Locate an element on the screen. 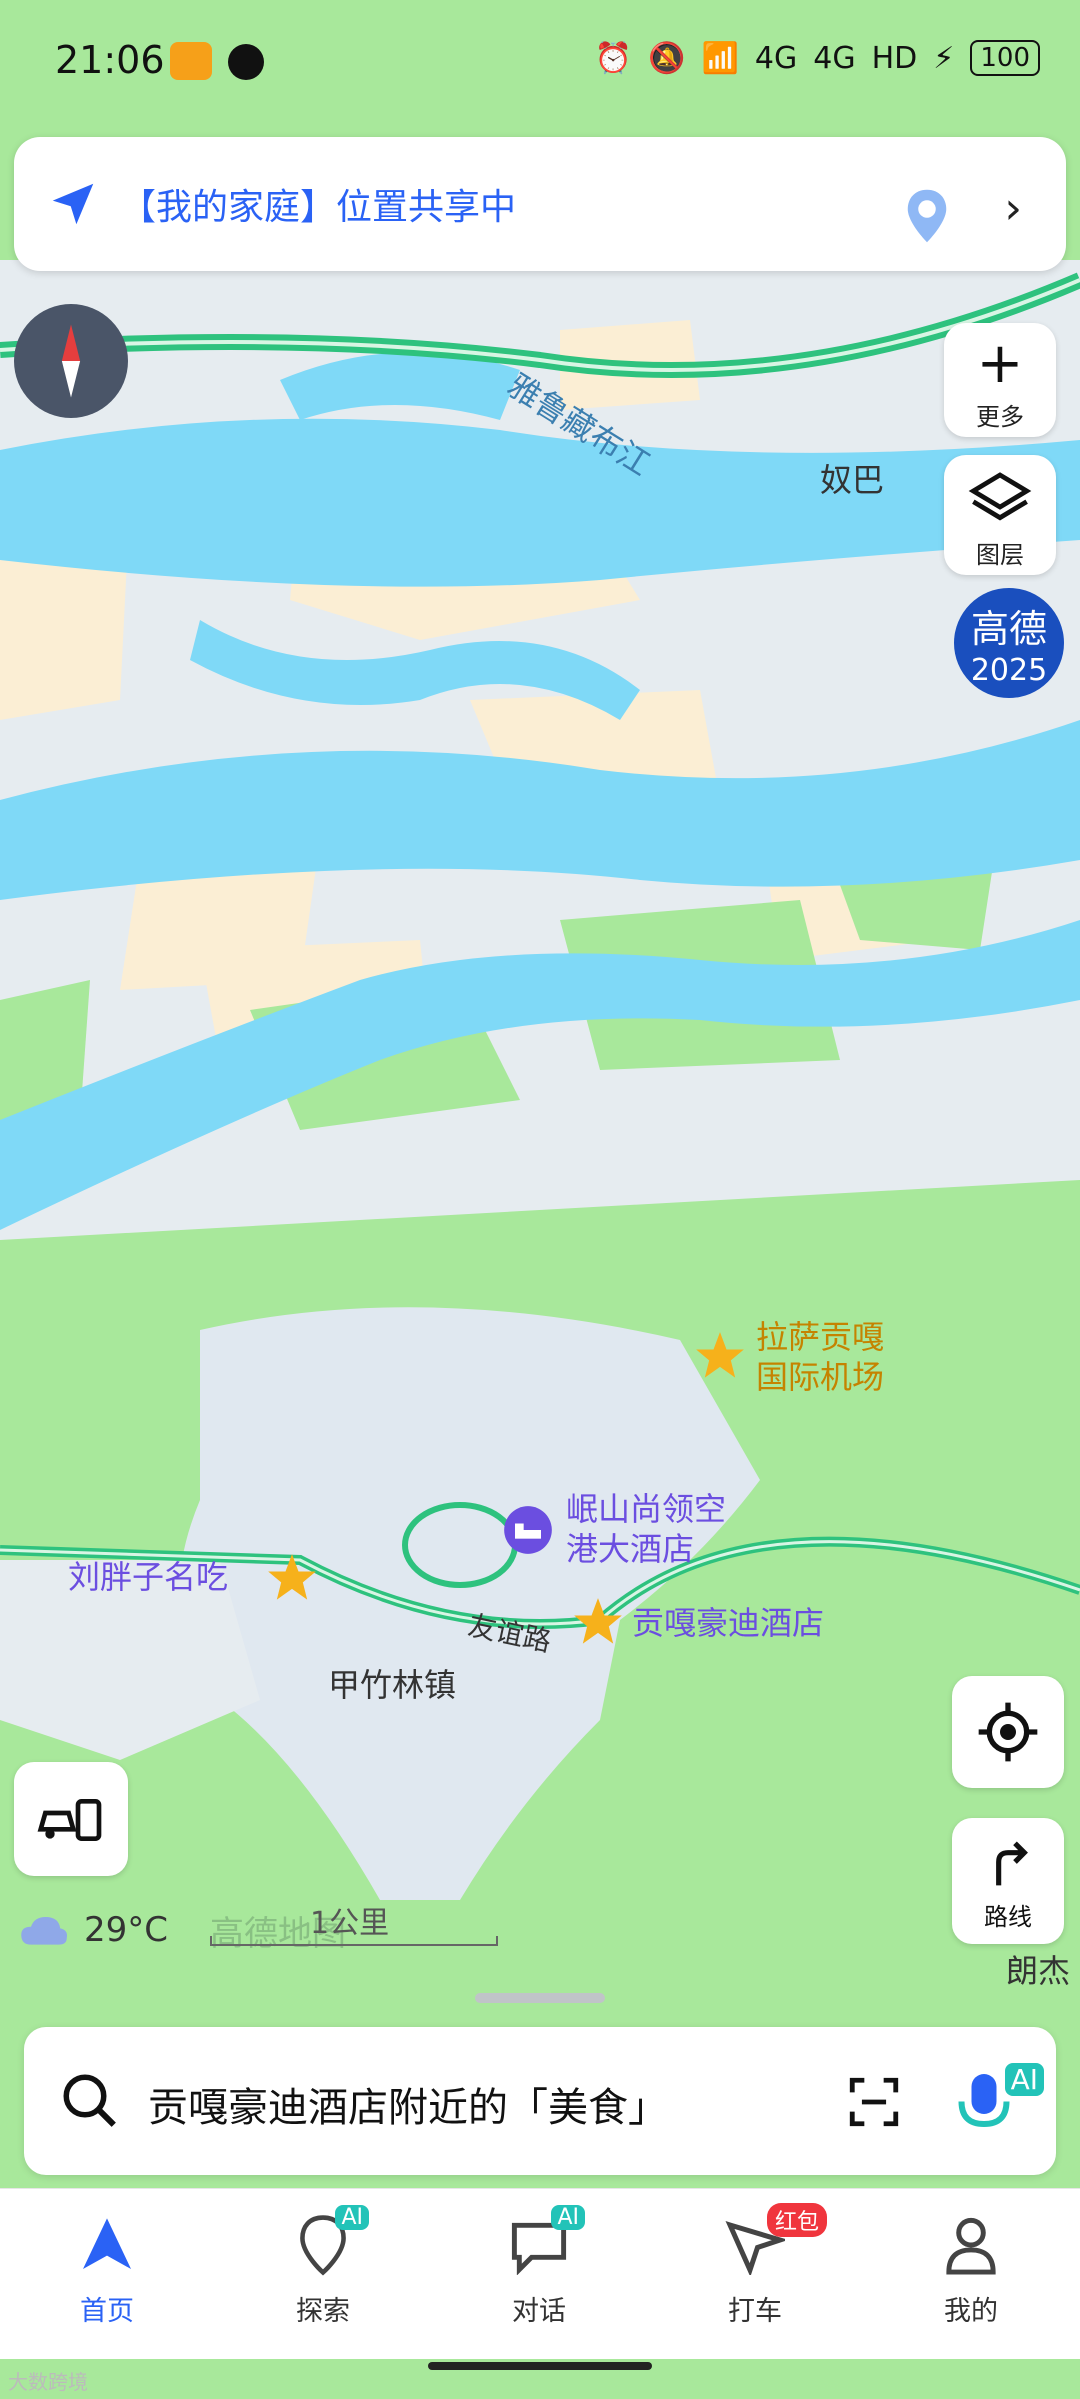  sheet-drag-handle is located at coordinates (540, 1998).